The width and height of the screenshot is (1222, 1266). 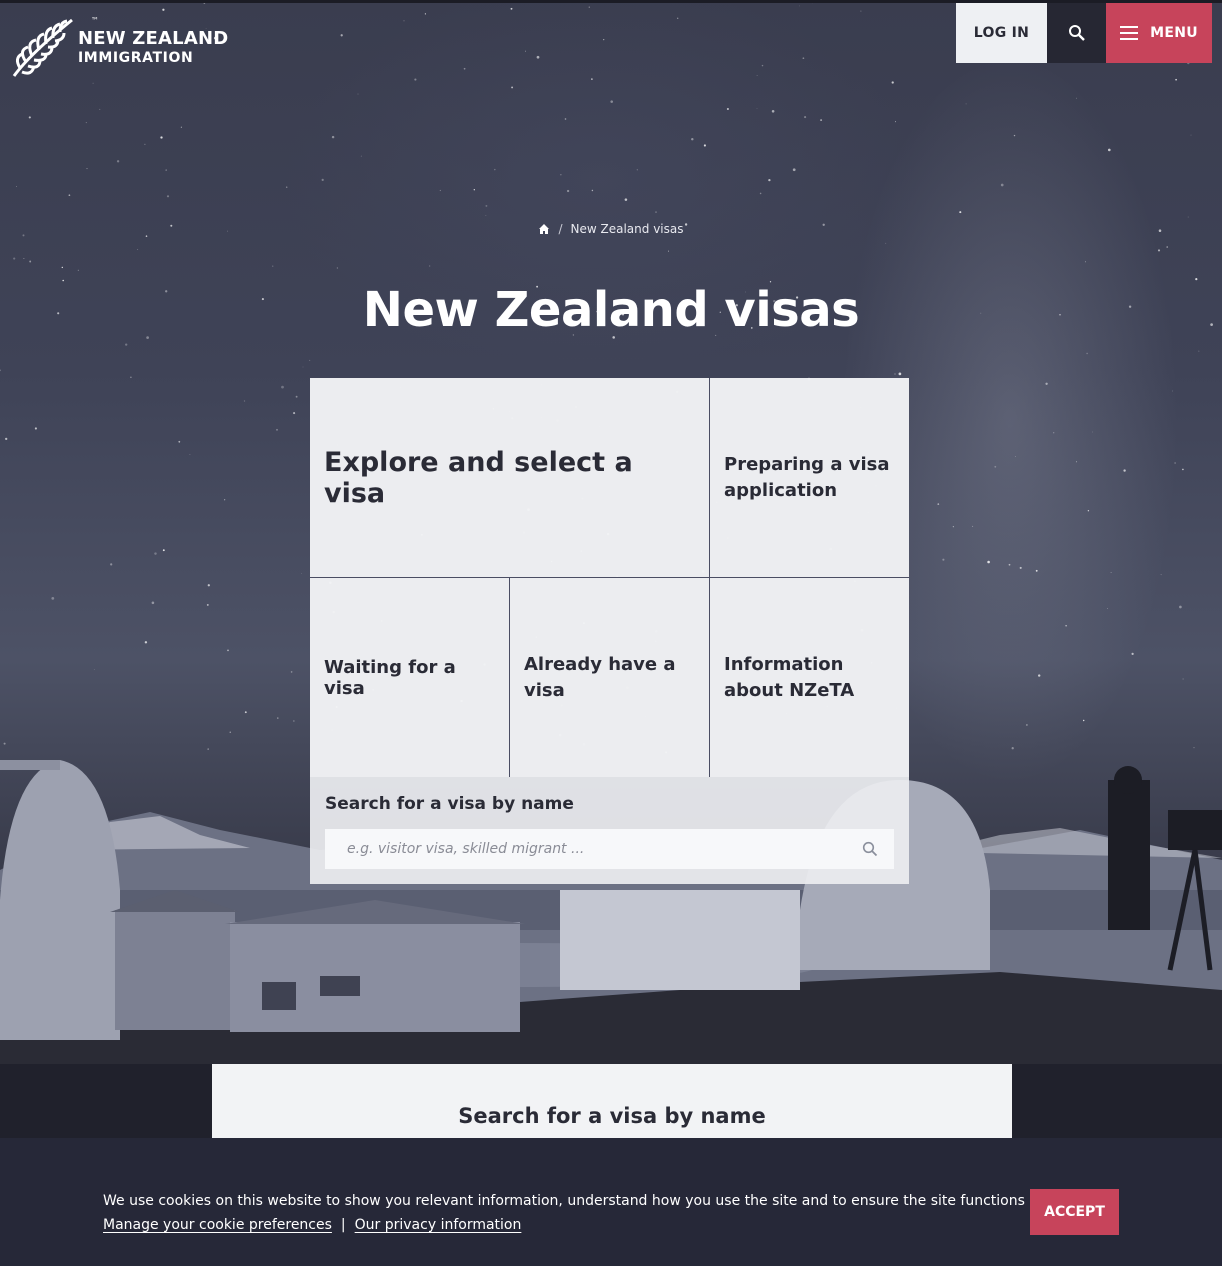 I want to click on visa-search-box, so click(x=609, y=849).